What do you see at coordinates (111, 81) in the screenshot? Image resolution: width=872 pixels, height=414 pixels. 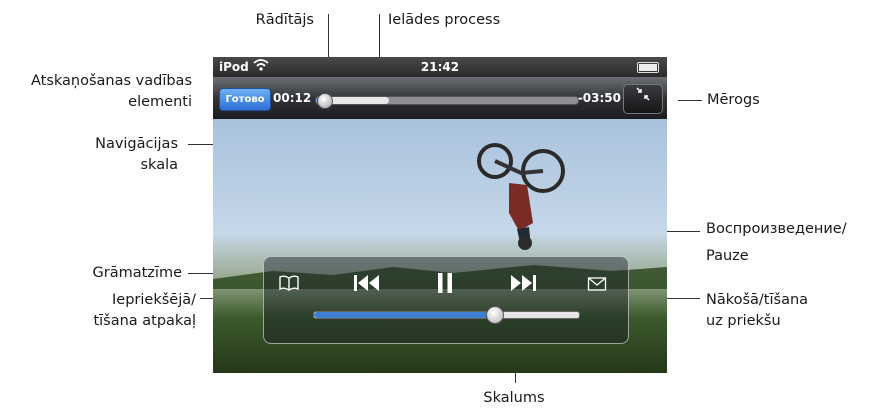 I see `label-playback-controls-line1: Atskaņošanas vadības` at bounding box center [111, 81].